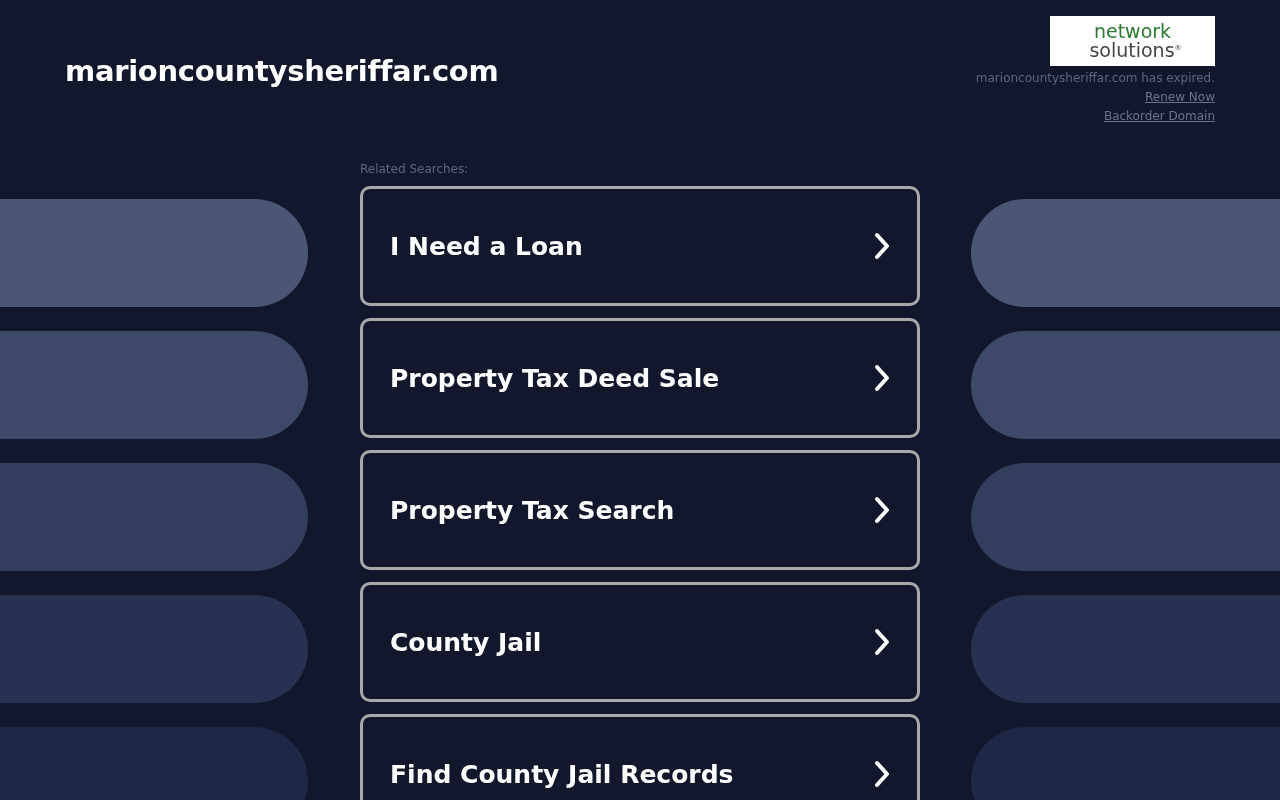  I want to click on related-searches-heading: Related Searches:, so click(415, 169).